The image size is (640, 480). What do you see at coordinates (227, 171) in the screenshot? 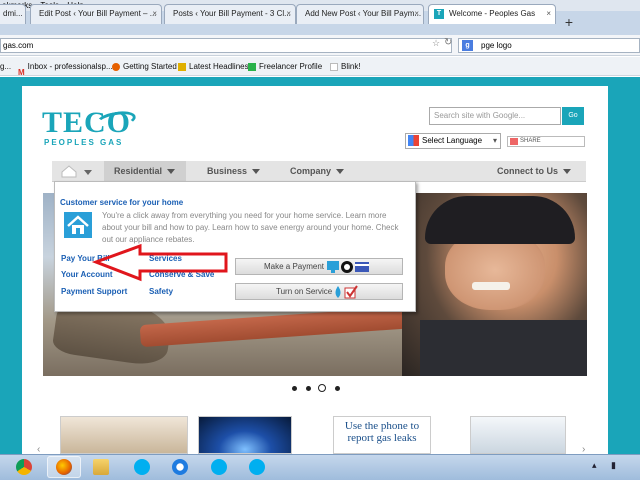
I see `nav-label: Business` at bounding box center [227, 171].